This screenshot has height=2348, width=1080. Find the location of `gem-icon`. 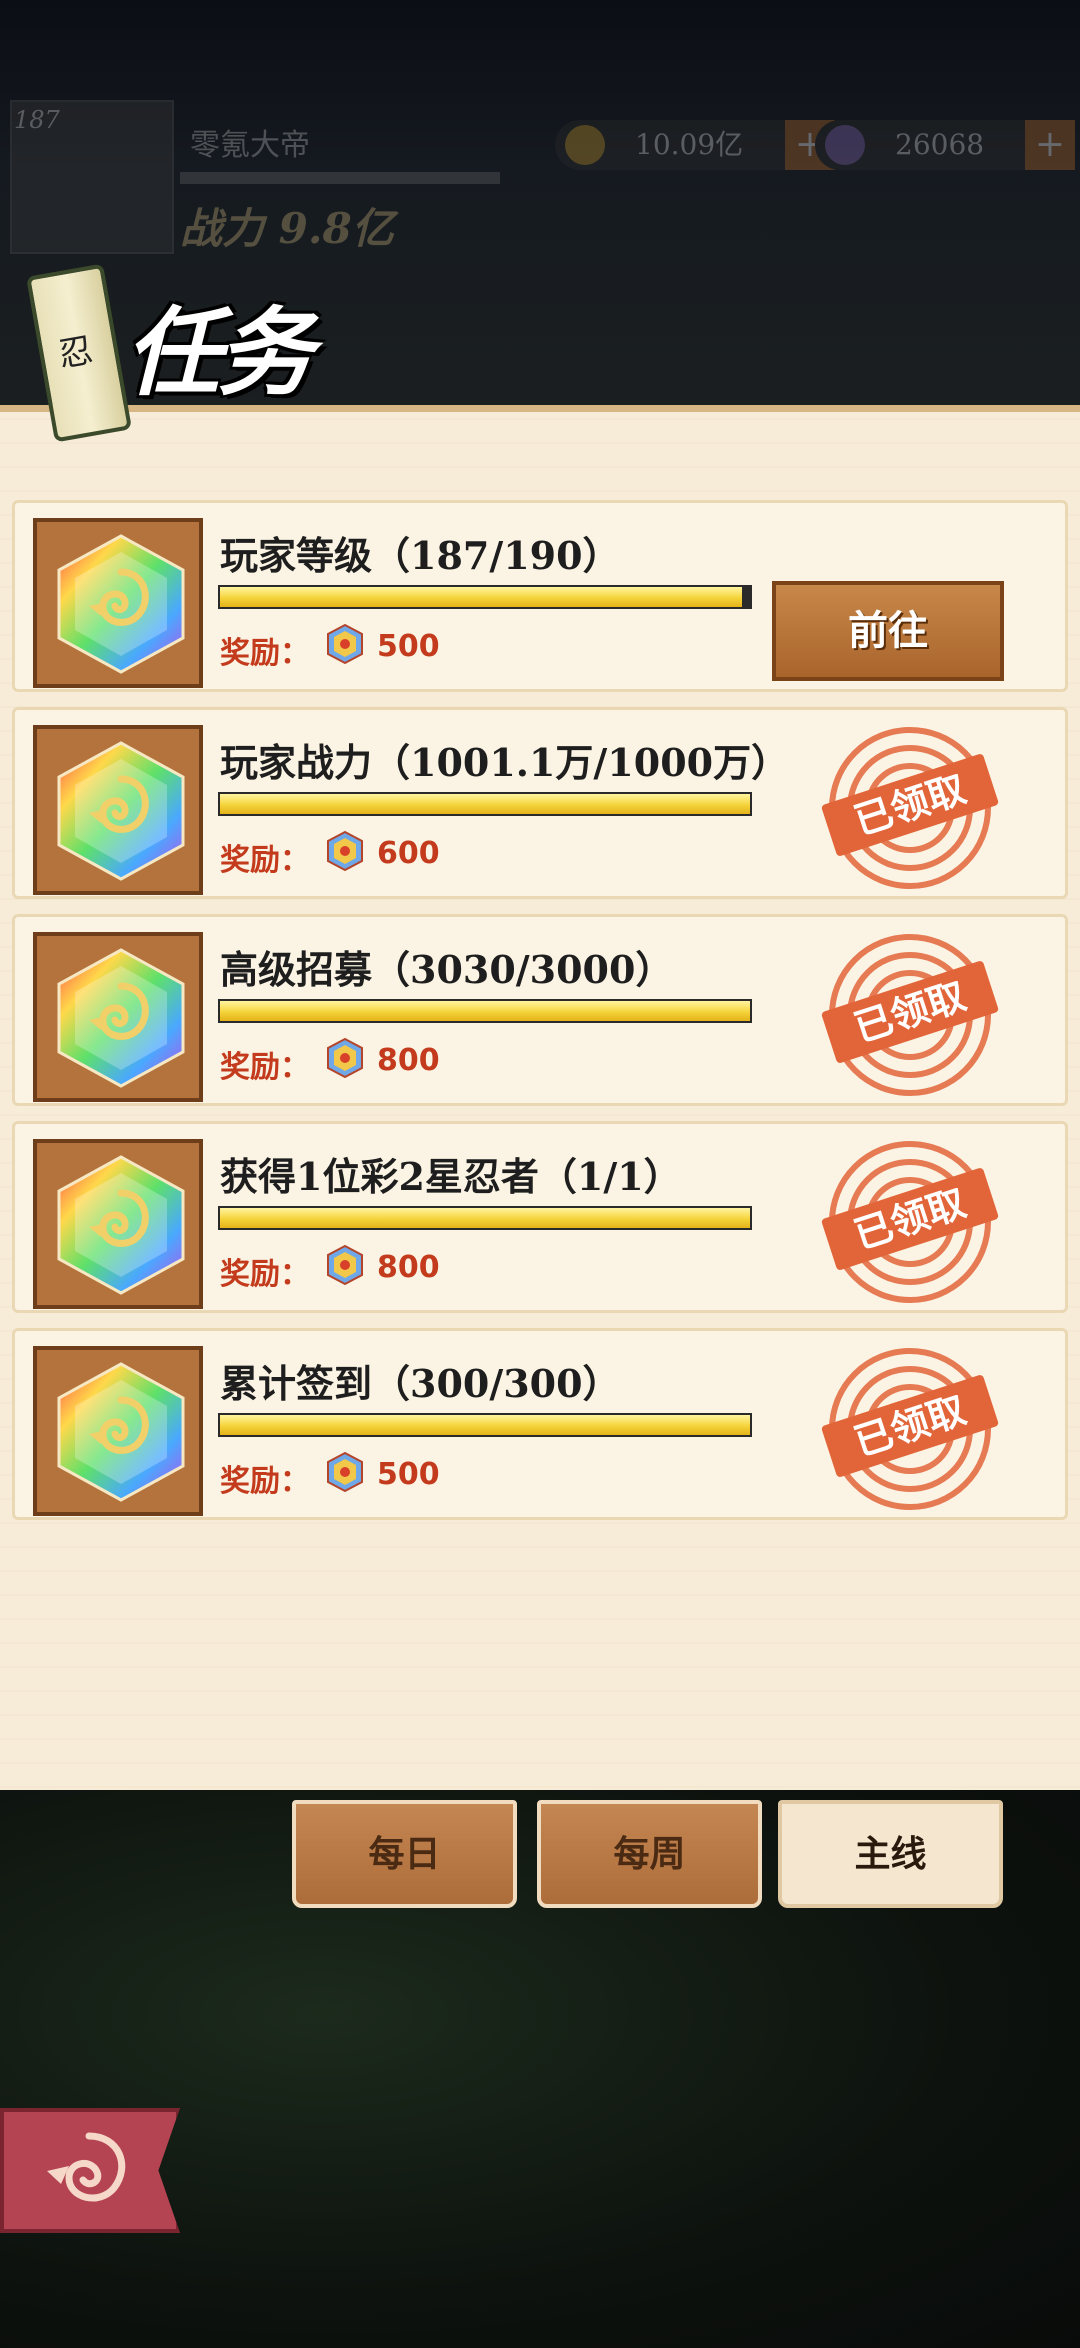

gem-icon is located at coordinates (845, 145).